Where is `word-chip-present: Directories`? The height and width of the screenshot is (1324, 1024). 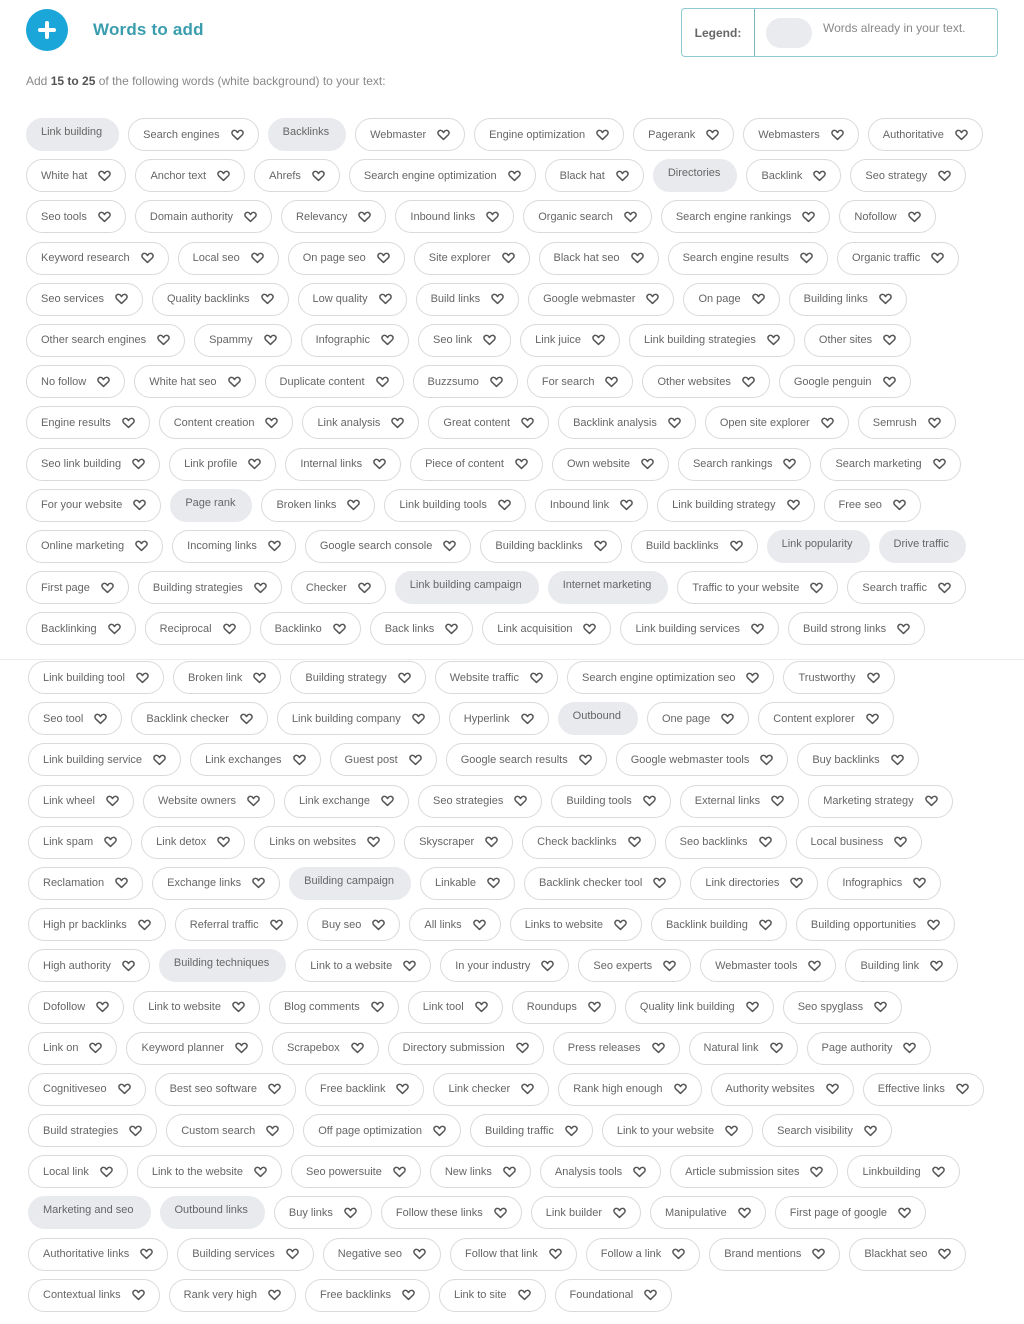 word-chip-present: Directories is located at coordinates (695, 176).